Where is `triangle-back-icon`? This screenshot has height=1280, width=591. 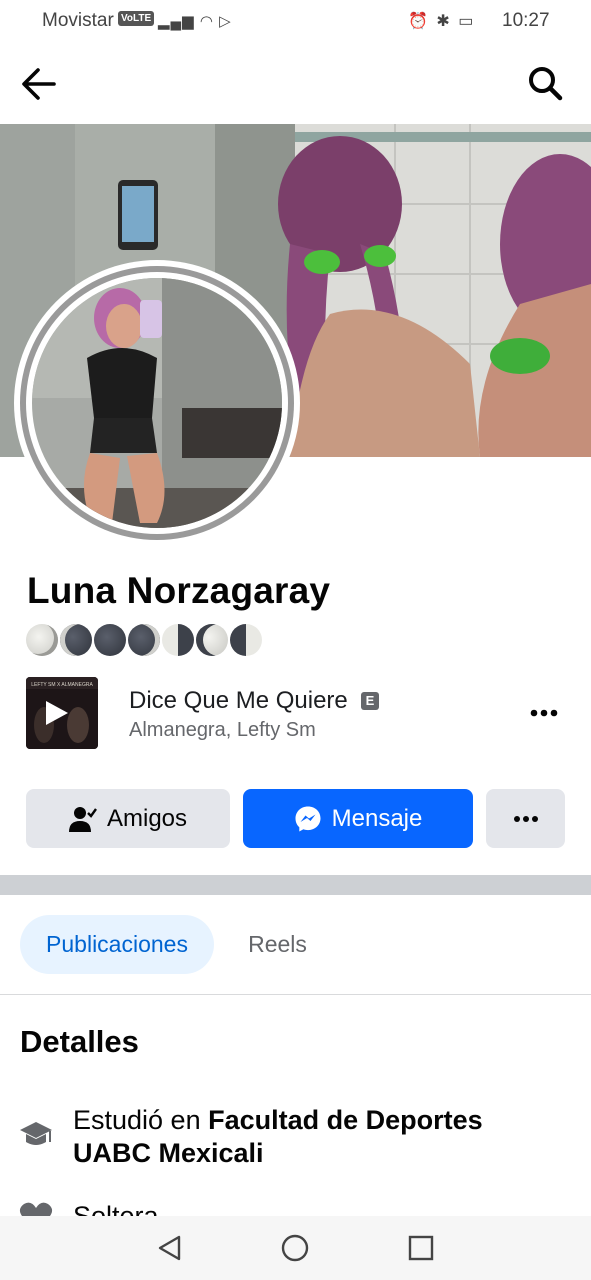
triangle-back-icon is located at coordinates (169, 1248).